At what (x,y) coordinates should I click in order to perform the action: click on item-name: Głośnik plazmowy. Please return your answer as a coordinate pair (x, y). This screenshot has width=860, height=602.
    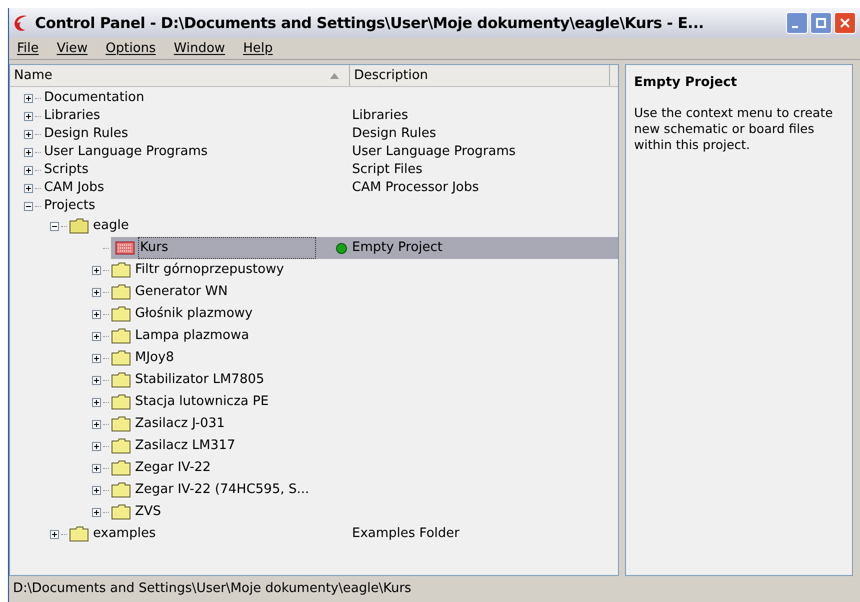
    Looking at the image, I should click on (194, 314).